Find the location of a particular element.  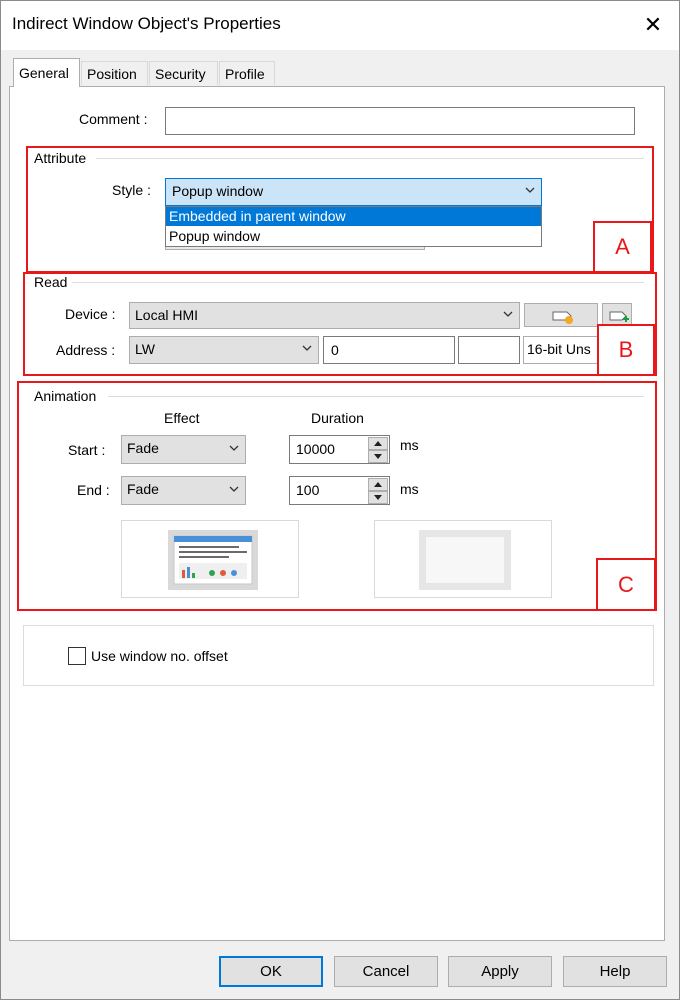

start-effect-value: Fade is located at coordinates (143, 448).